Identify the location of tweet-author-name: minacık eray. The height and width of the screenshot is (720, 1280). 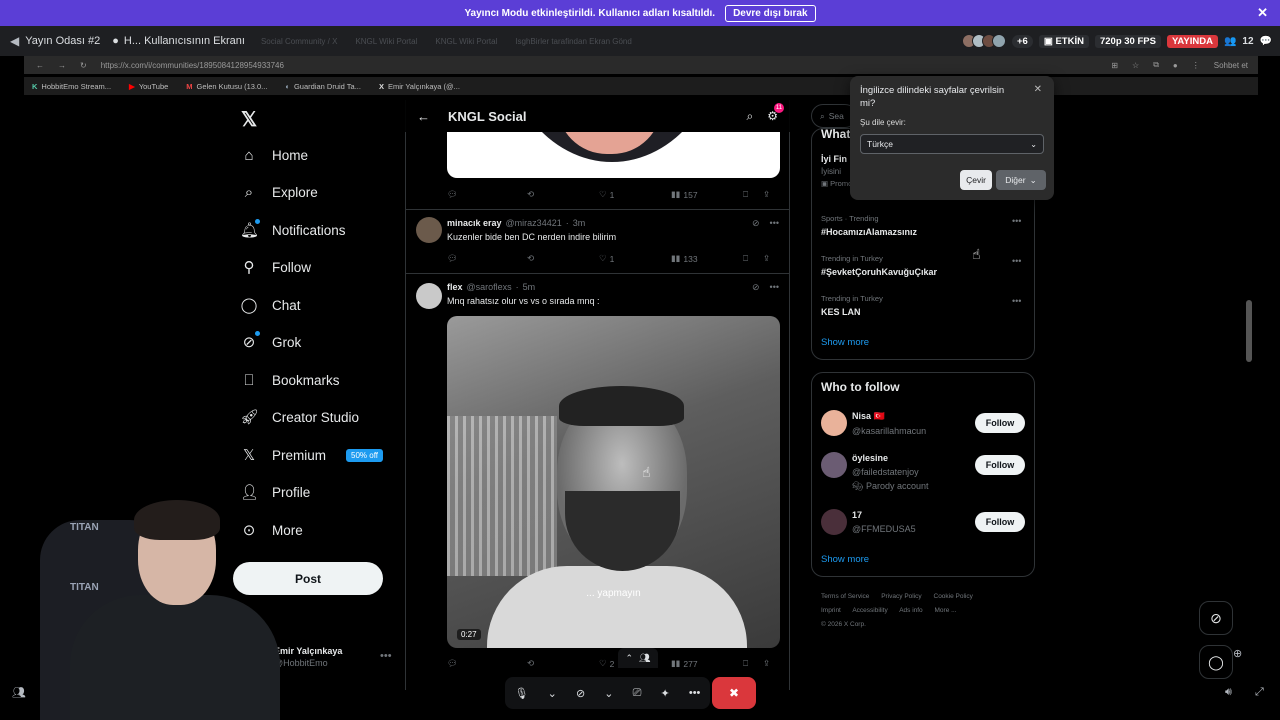
(474, 223).